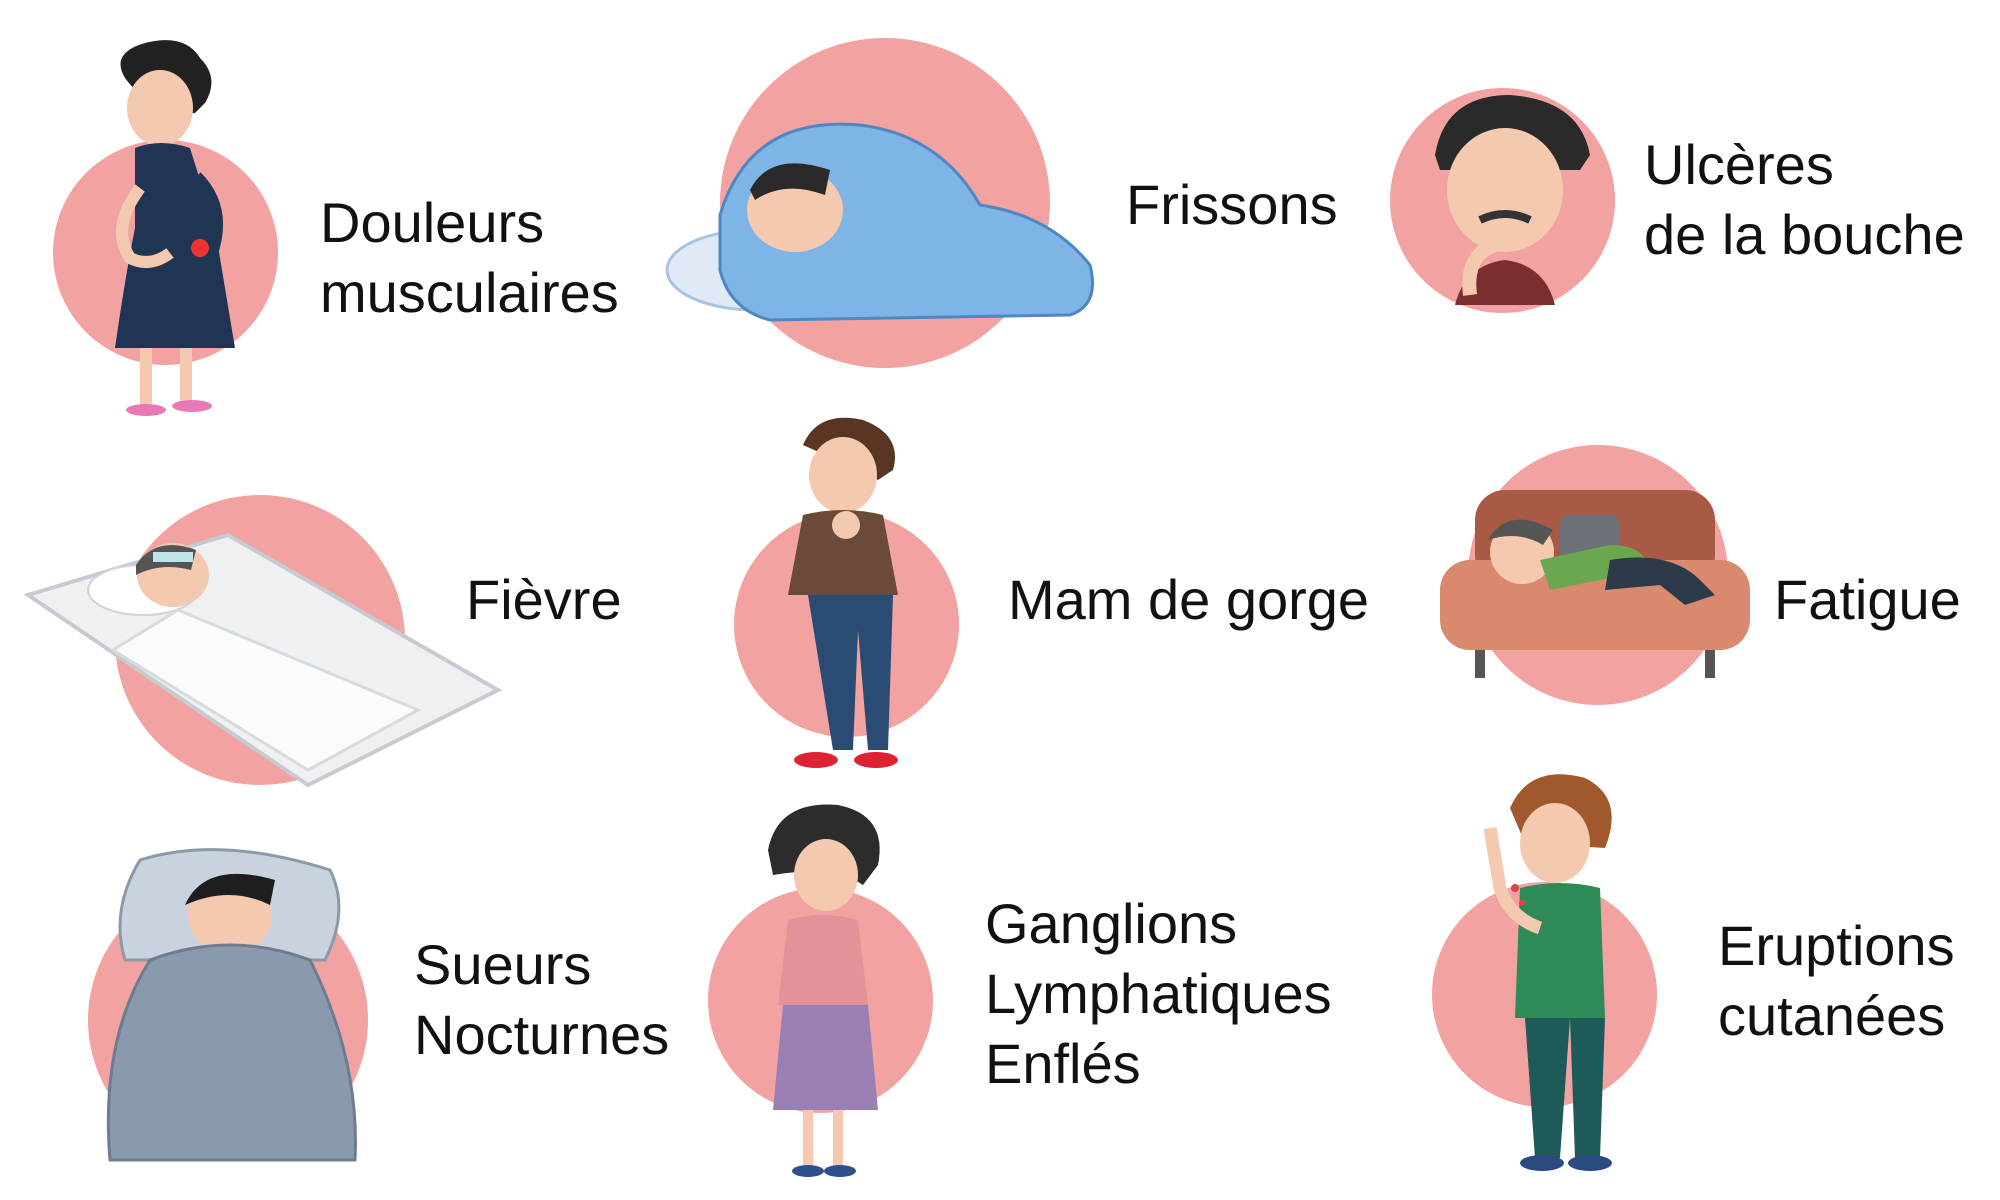 Image resolution: width=2000 pixels, height=1200 pixels. Describe the element at coordinates (263, 660) in the screenshot. I see `feverish-person-in-bed-illustration` at that location.